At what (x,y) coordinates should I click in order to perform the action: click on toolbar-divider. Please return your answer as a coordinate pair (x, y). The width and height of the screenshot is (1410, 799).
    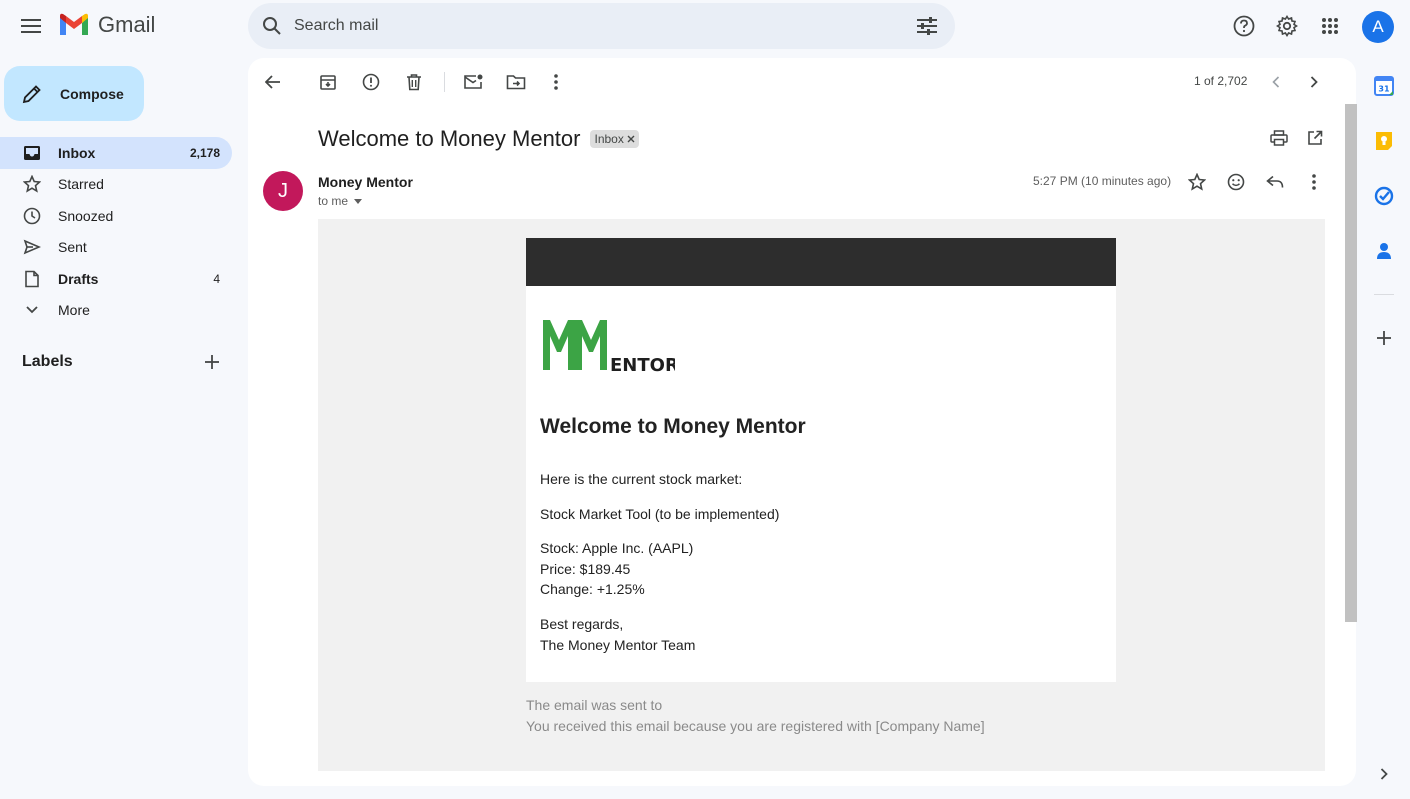
    Looking at the image, I should click on (444, 82).